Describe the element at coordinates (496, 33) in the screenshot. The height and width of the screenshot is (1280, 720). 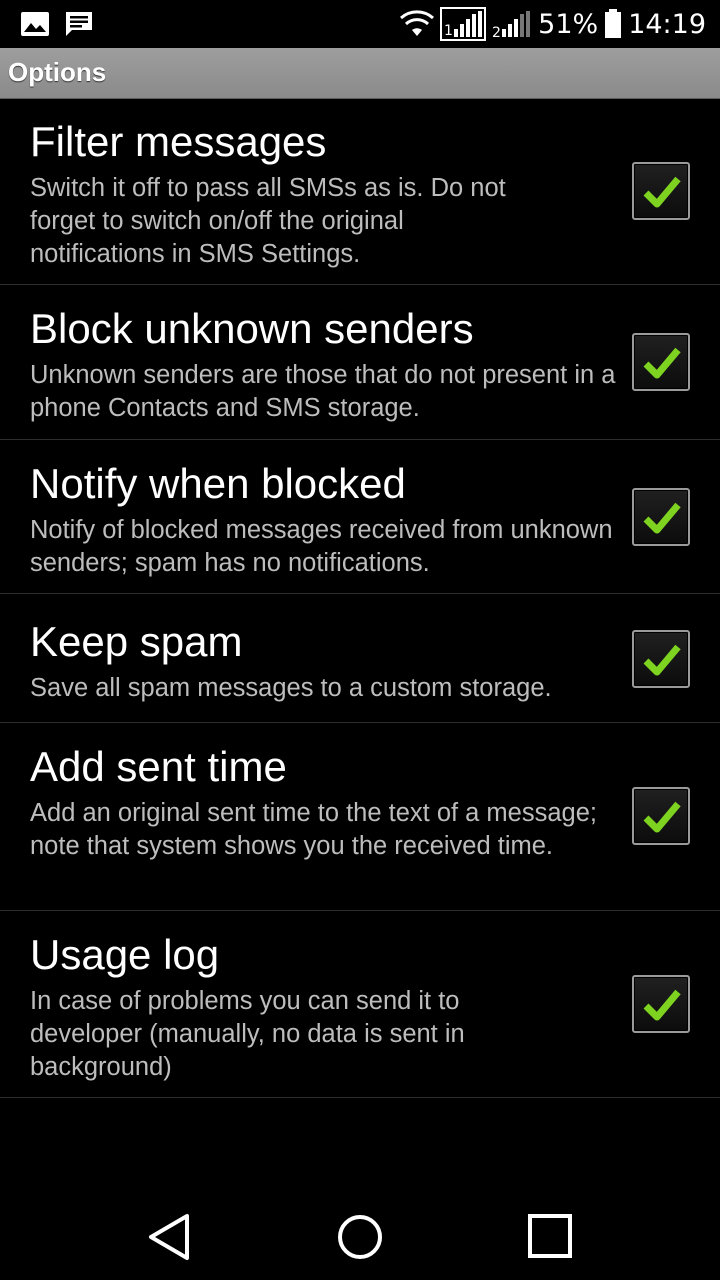
I see `svg-text: 2` at that location.